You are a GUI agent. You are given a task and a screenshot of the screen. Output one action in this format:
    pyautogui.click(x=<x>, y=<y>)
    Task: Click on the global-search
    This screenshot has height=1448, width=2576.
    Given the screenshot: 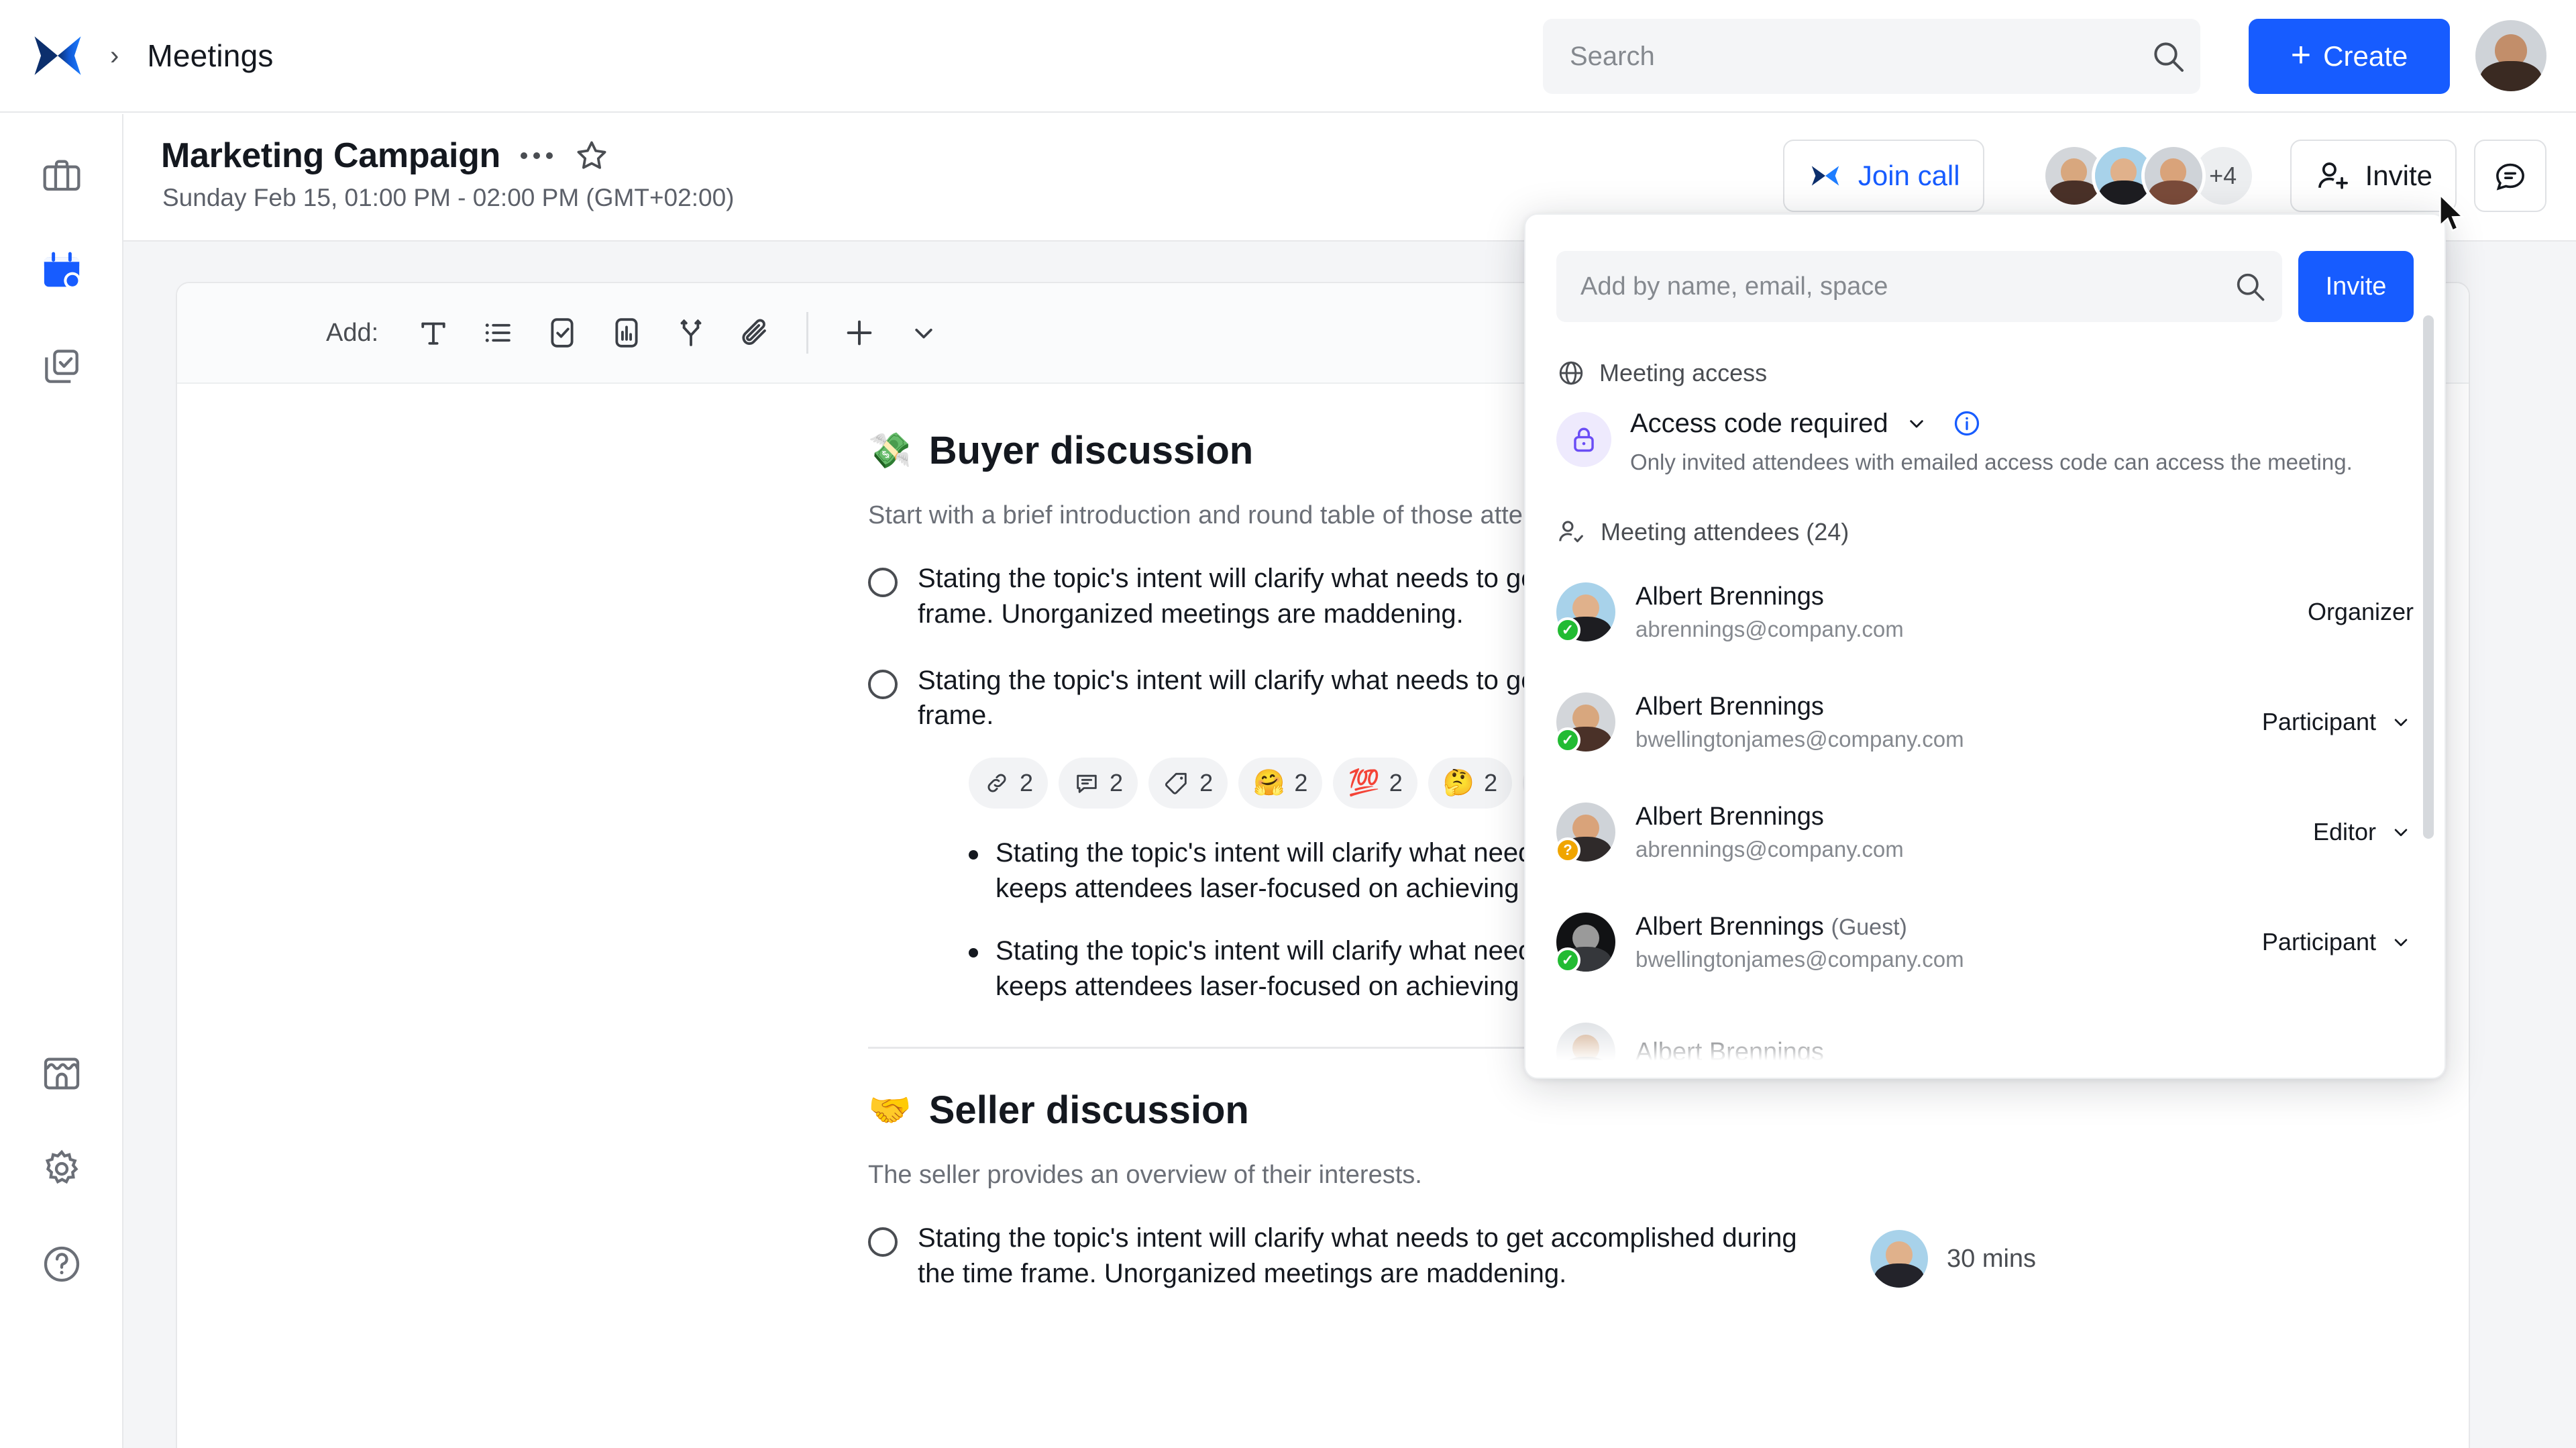 What is the action you would take?
    pyautogui.click(x=1871, y=56)
    